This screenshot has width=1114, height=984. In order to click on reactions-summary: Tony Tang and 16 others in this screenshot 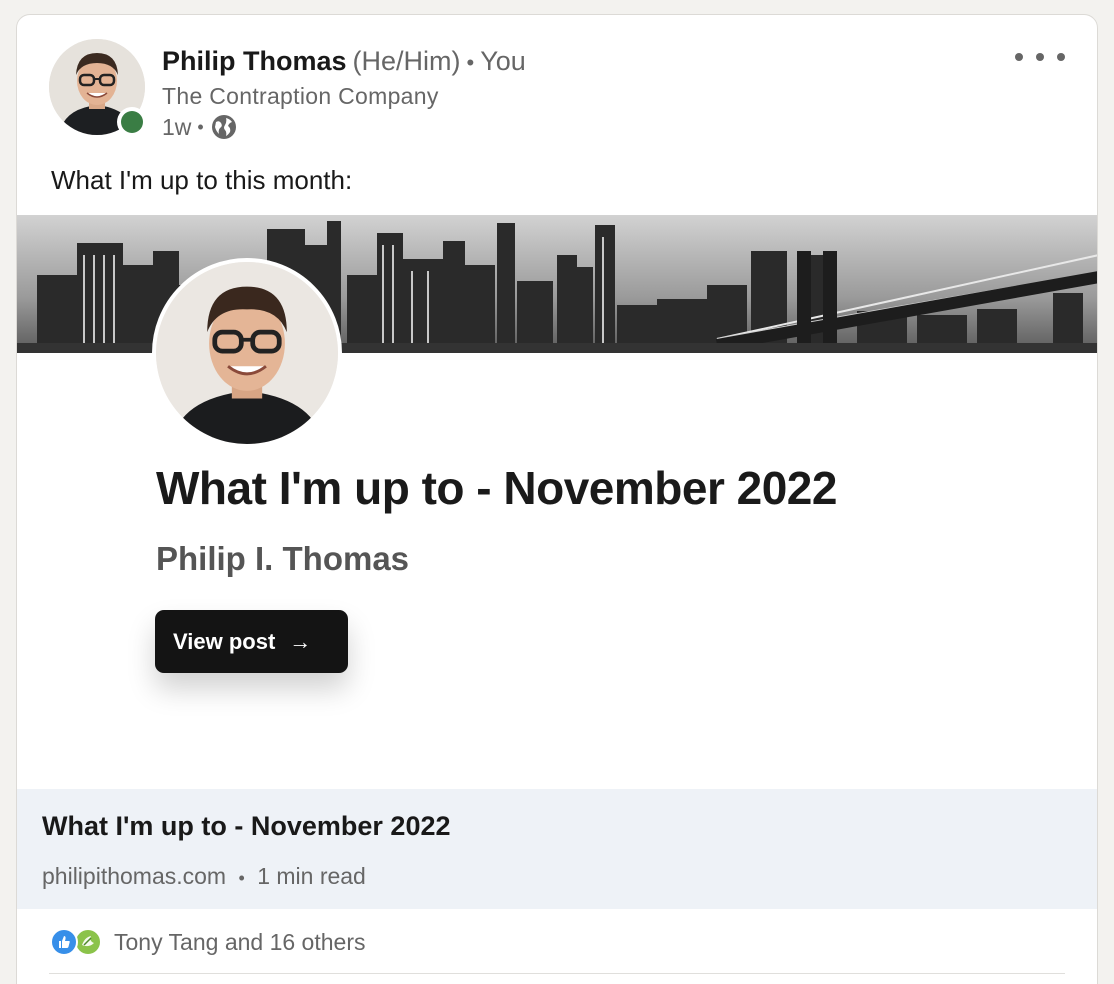, I will do `click(207, 942)`.